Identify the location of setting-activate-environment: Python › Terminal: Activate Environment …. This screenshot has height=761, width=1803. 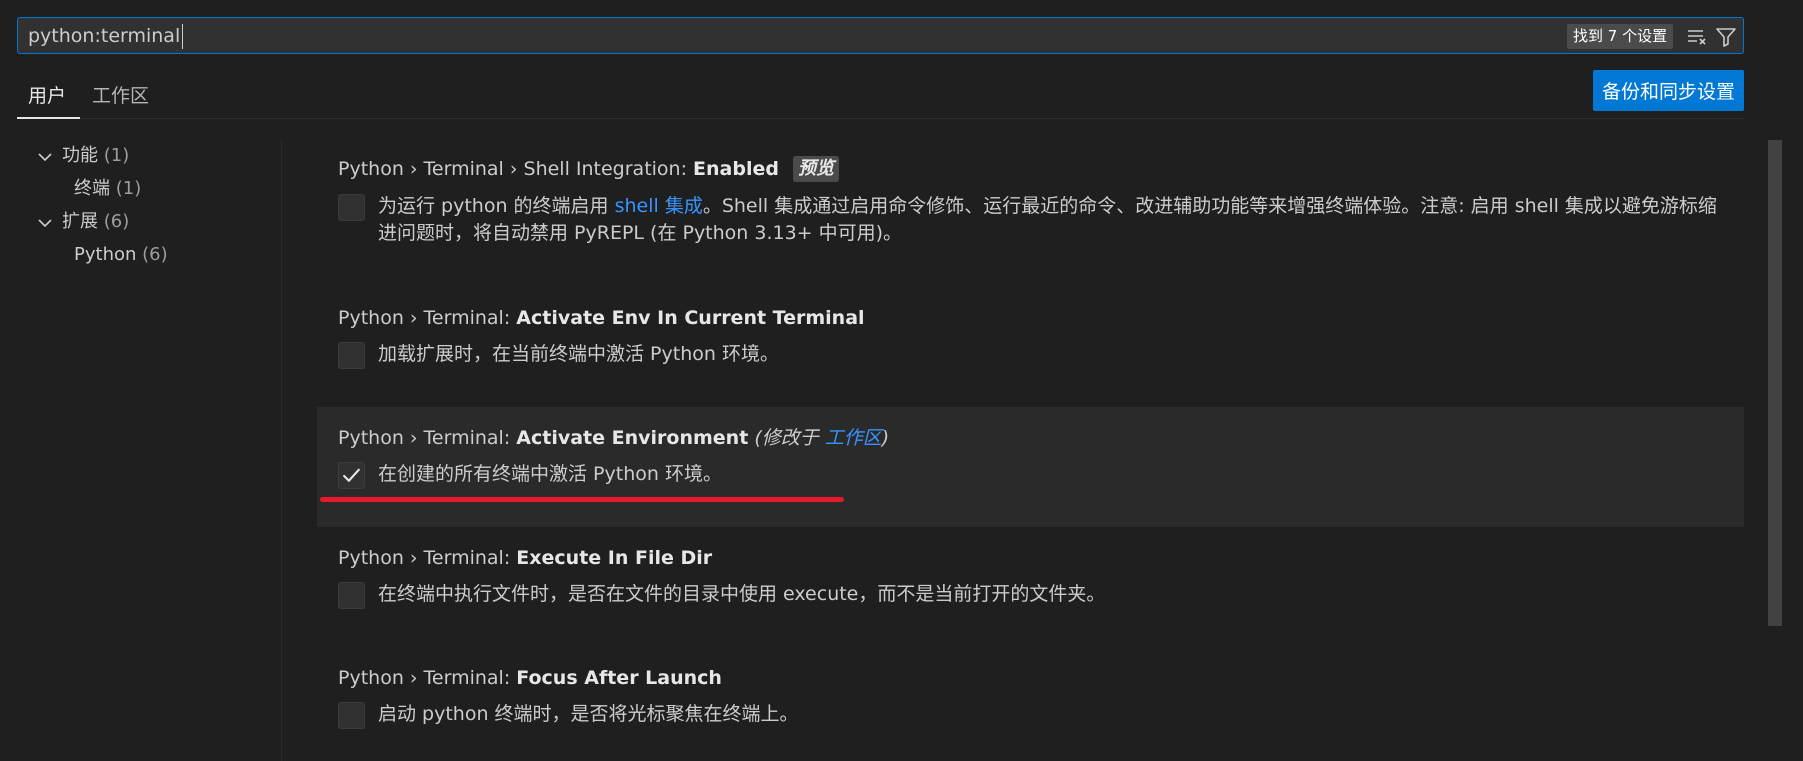
(1030, 467).